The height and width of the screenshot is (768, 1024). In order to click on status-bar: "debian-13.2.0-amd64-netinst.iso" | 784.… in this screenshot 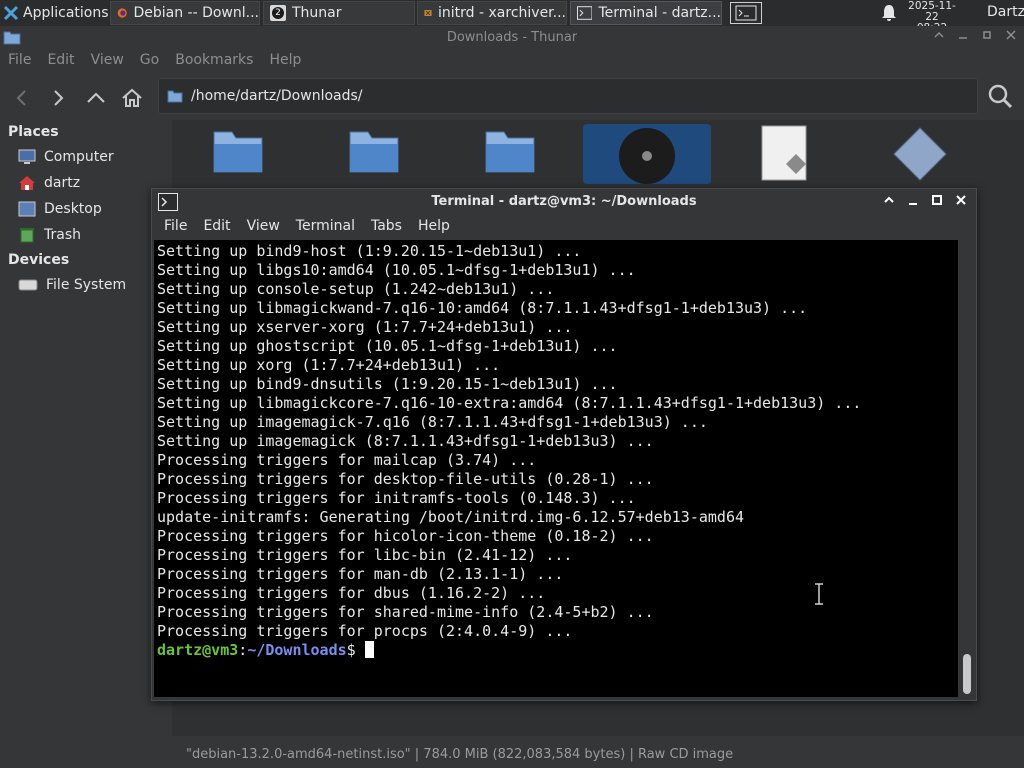, I will do `click(460, 754)`.